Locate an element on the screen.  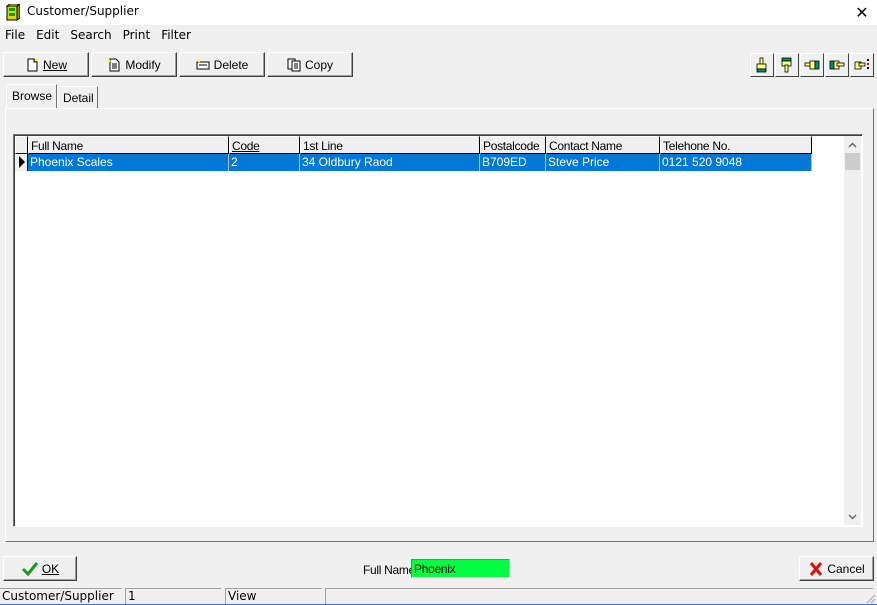
cell-telephone: 0121 520 9048 is located at coordinates (736, 162).